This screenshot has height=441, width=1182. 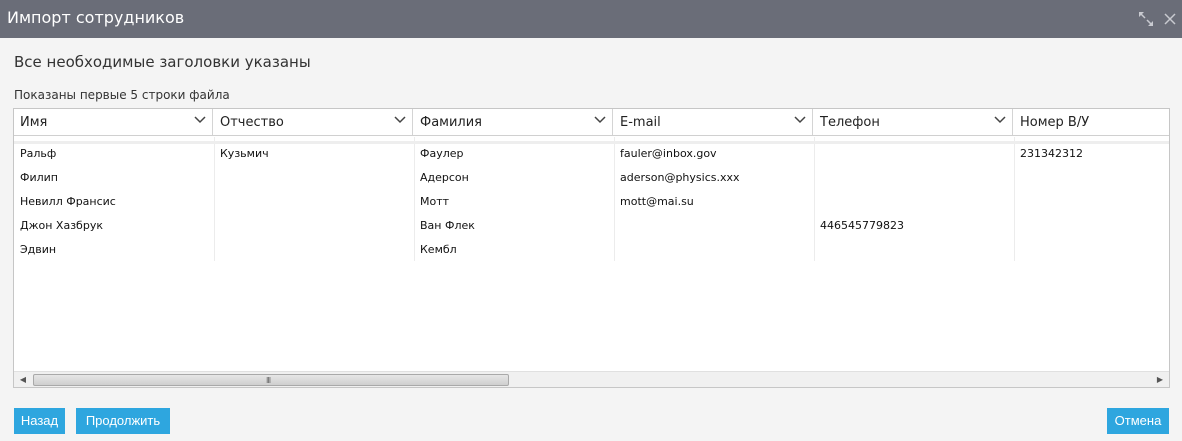 What do you see at coordinates (451, 122) in the screenshot?
I see `column-header-label: Фамилия` at bounding box center [451, 122].